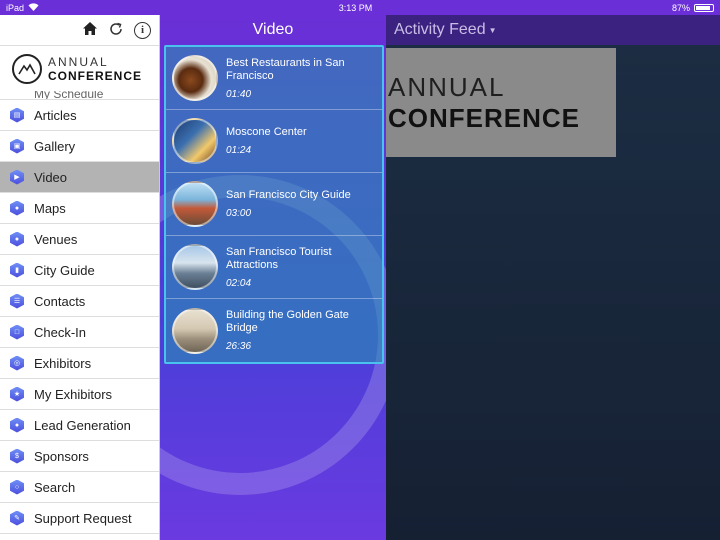 Image resolution: width=720 pixels, height=540 pixels. What do you see at coordinates (60, 301) in the screenshot?
I see `sidebar-item-label: Contacts` at bounding box center [60, 301].